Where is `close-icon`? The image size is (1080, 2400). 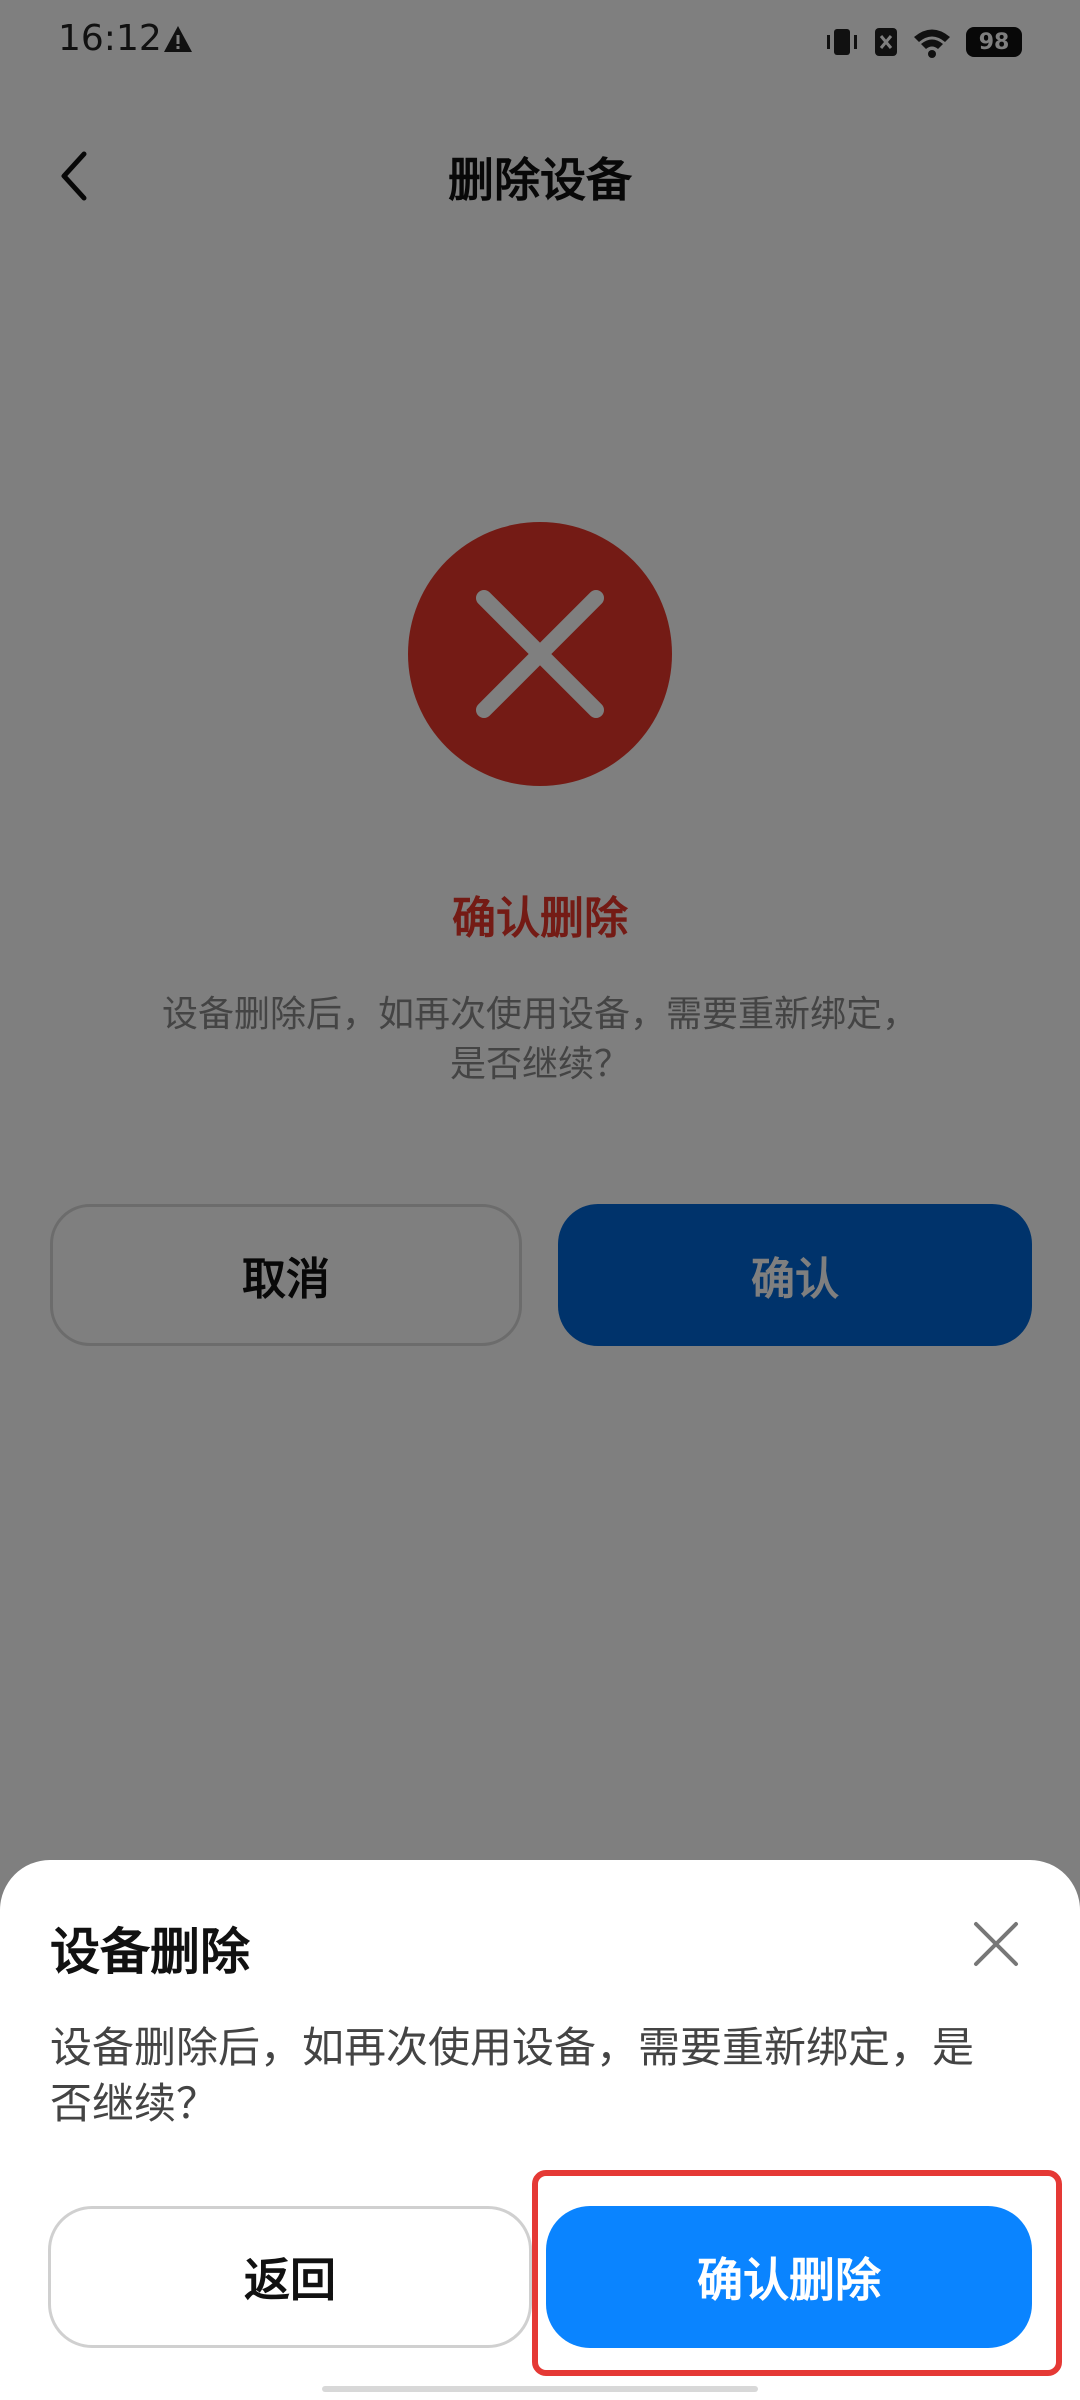 close-icon is located at coordinates (996, 1944).